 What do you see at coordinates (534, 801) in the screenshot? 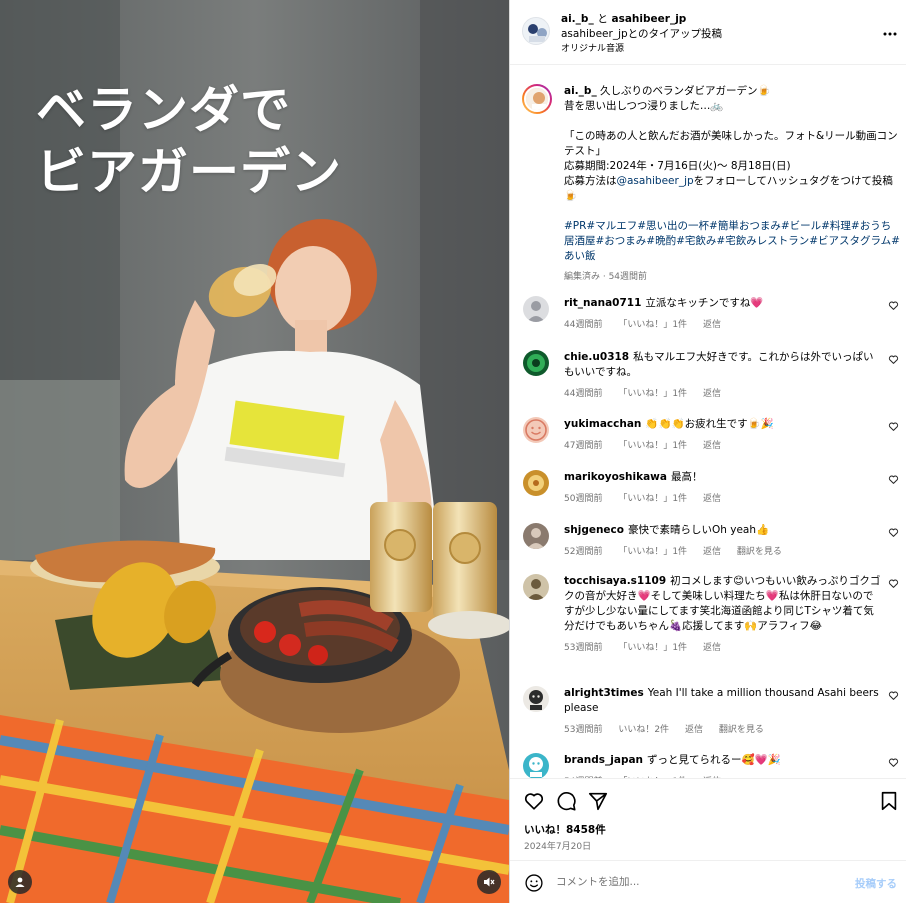
I see `heart-icon` at bounding box center [534, 801].